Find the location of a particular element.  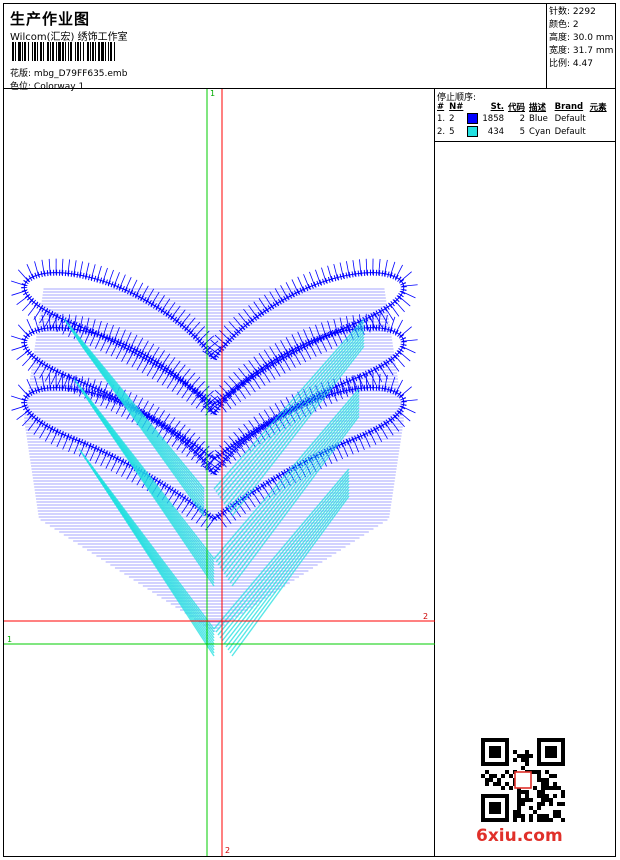

red-axis-label-right: 2 is located at coordinates (426, 616).